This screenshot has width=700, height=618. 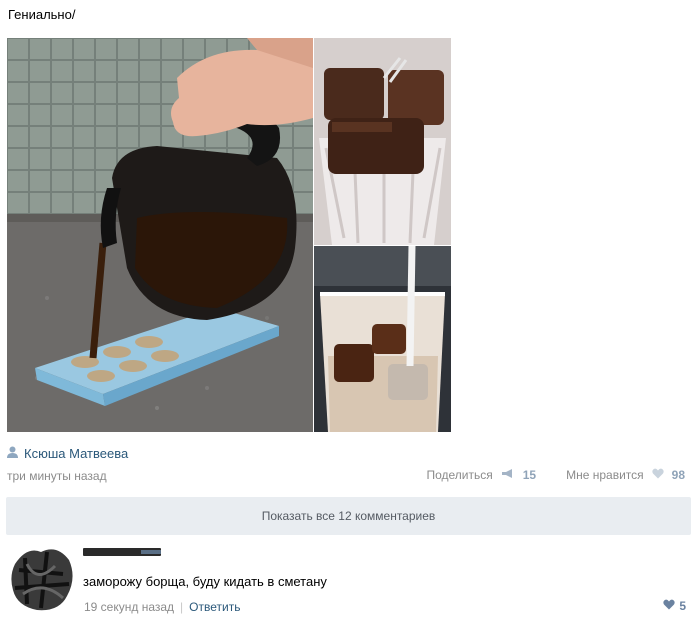 I want to click on coffee-cubes-image, so click(x=382, y=141).